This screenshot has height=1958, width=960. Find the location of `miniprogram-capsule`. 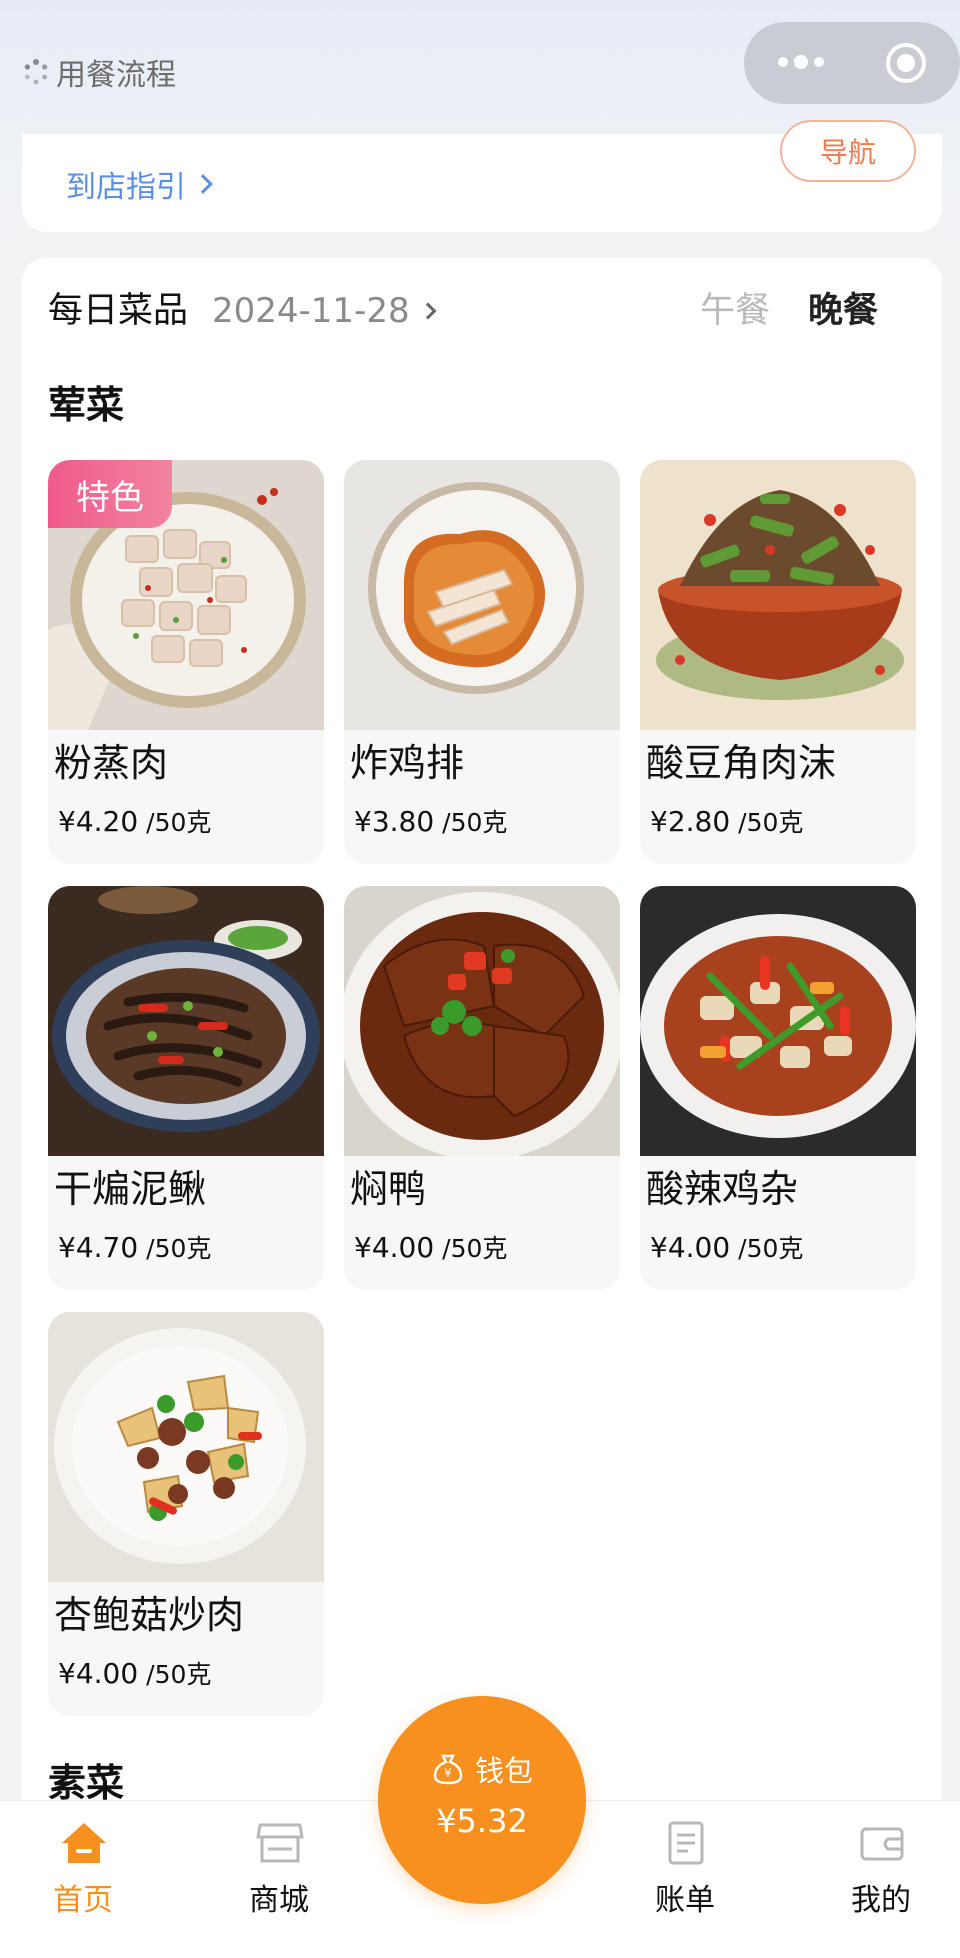

miniprogram-capsule is located at coordinates (852, 63).